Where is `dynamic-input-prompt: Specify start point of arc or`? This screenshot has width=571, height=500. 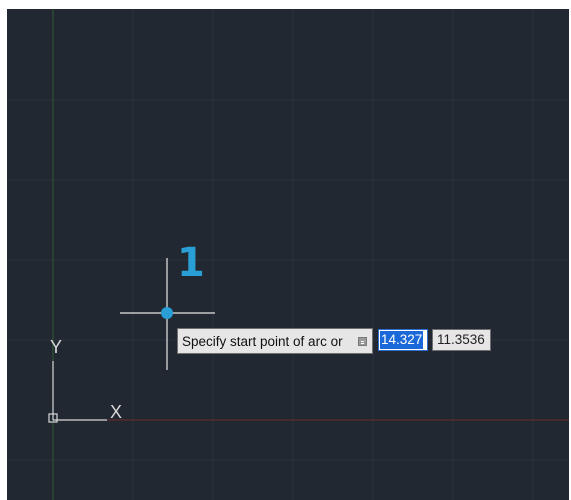 dynamic-input-prompt: Specify start point of arc or is located at coordinates (275, 341).